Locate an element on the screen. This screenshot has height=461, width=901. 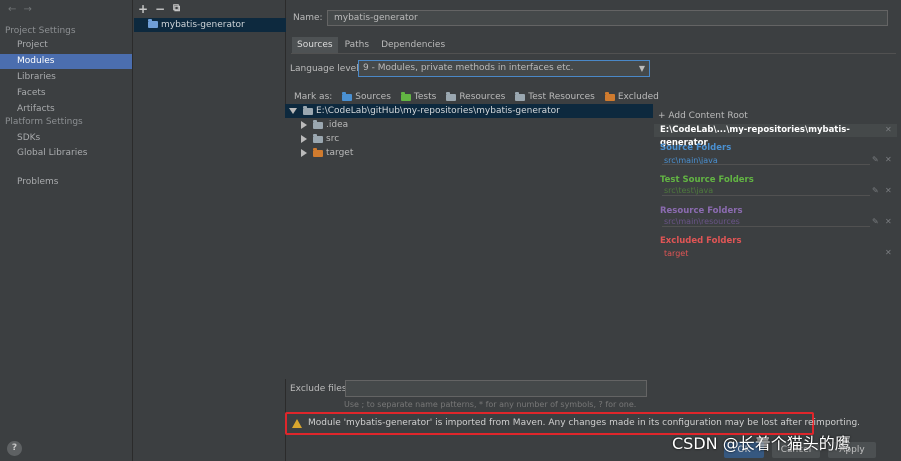
language-level-label: Language level: is located at coordinates (326, 69).